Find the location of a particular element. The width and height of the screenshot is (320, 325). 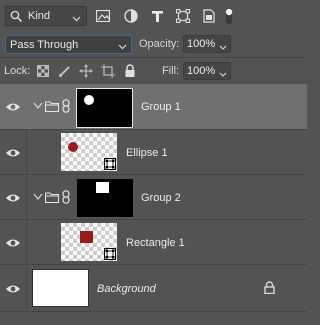

layer-row-group-1: Group 1 is located at coordinates (153, 107).